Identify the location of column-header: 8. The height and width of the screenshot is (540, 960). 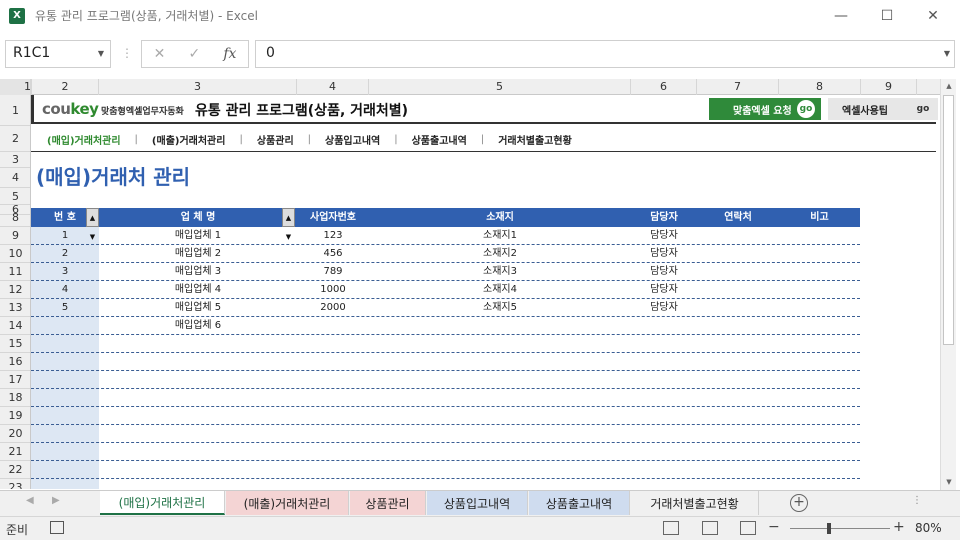
(820, 87).